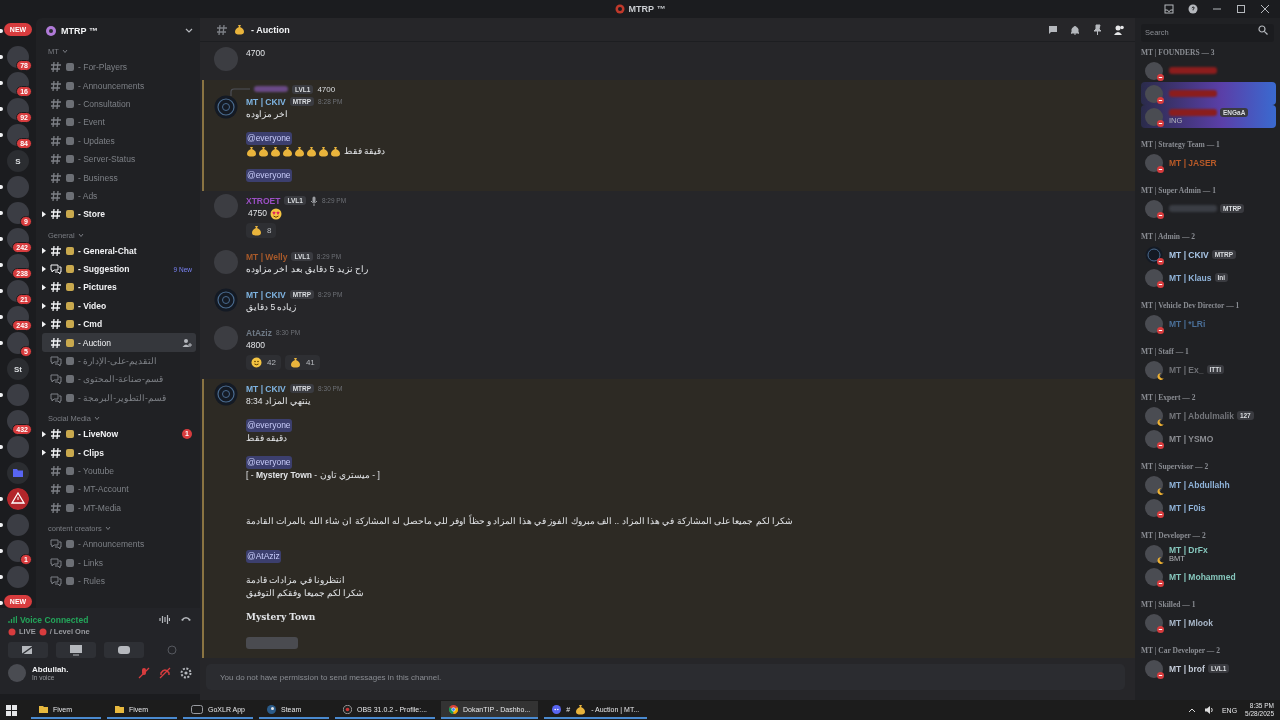  I want to click on headphones-muted-icon, so click(165, 673).